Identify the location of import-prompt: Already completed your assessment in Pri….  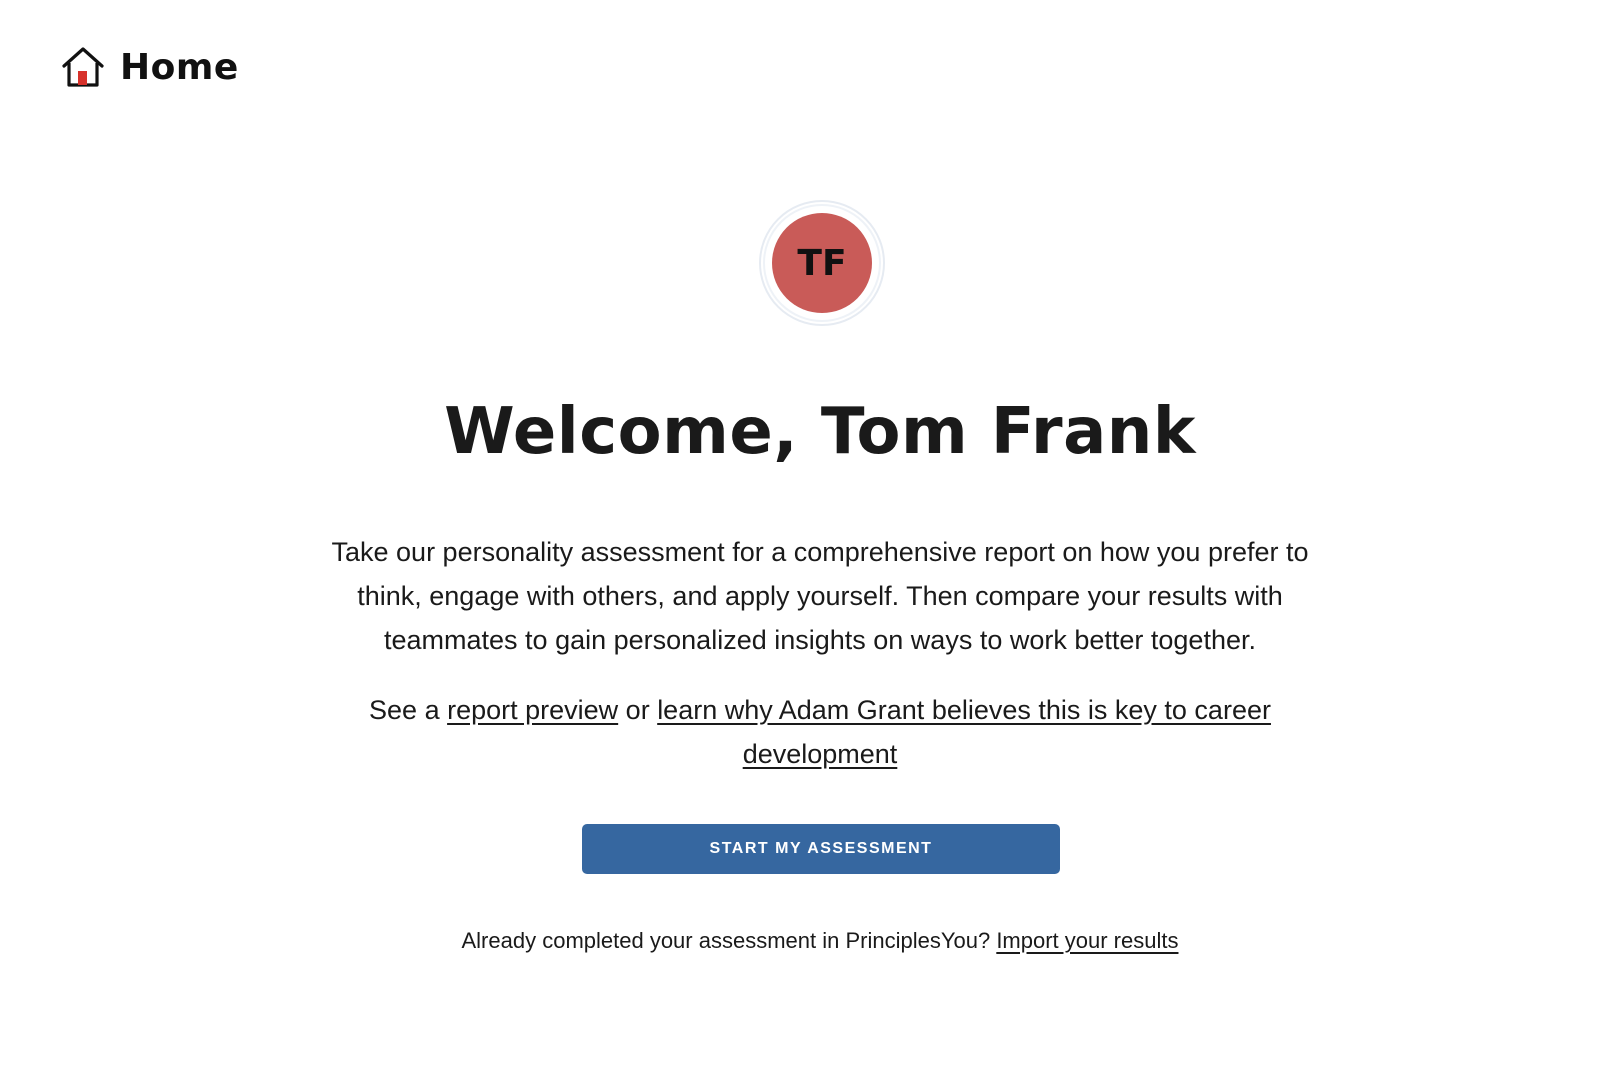
(808, 941).